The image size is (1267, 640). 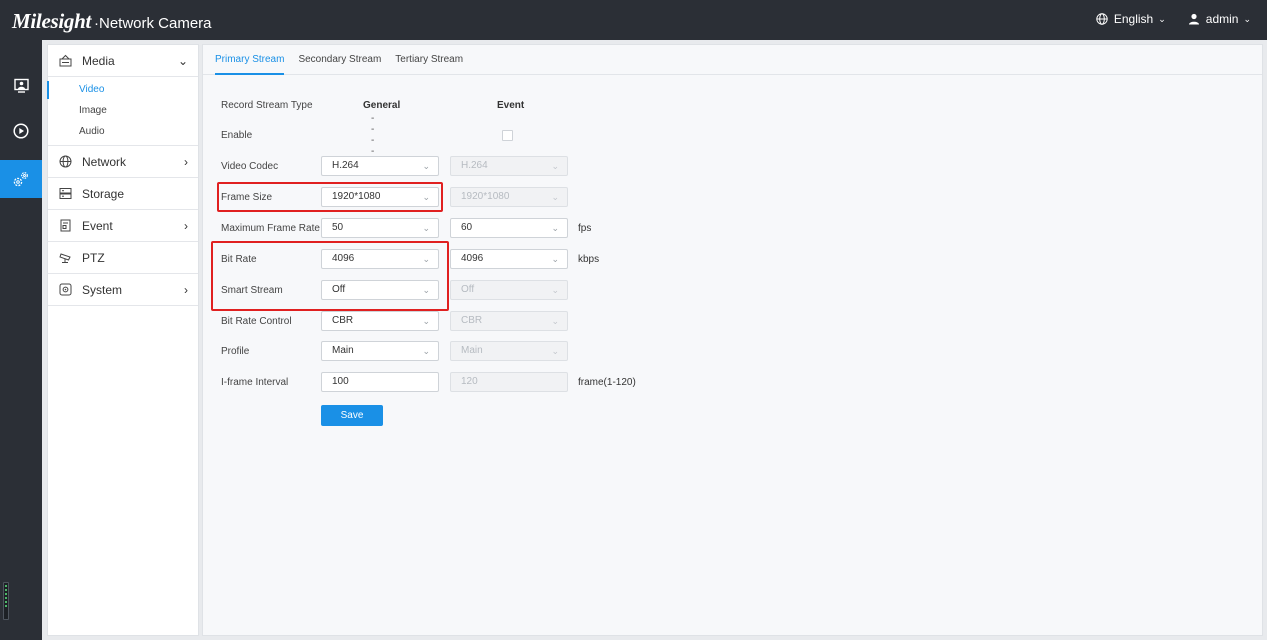 What do you see at coordinates (507, 135) in the screenshot?
I see `enable-event-checkbox` at bounding box center [507, 135].